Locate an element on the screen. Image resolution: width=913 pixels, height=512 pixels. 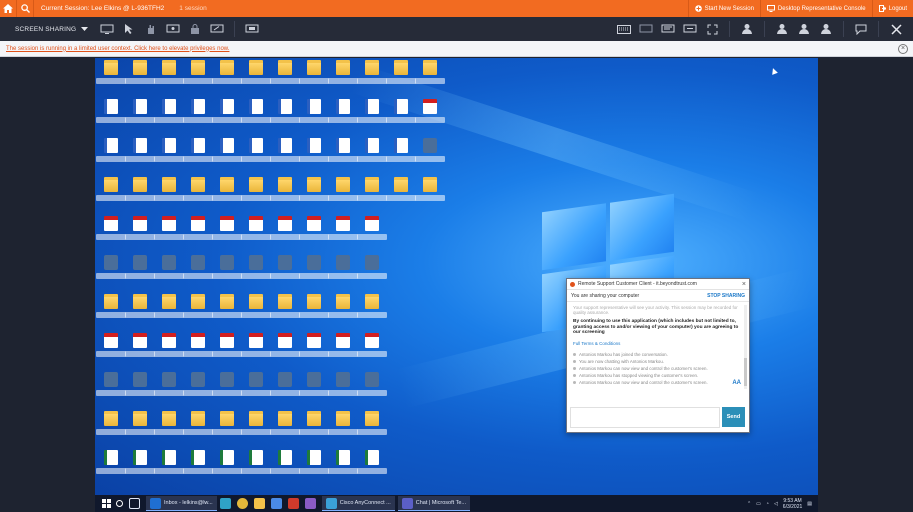
send-button: Send is located at coordinates (733, 417).